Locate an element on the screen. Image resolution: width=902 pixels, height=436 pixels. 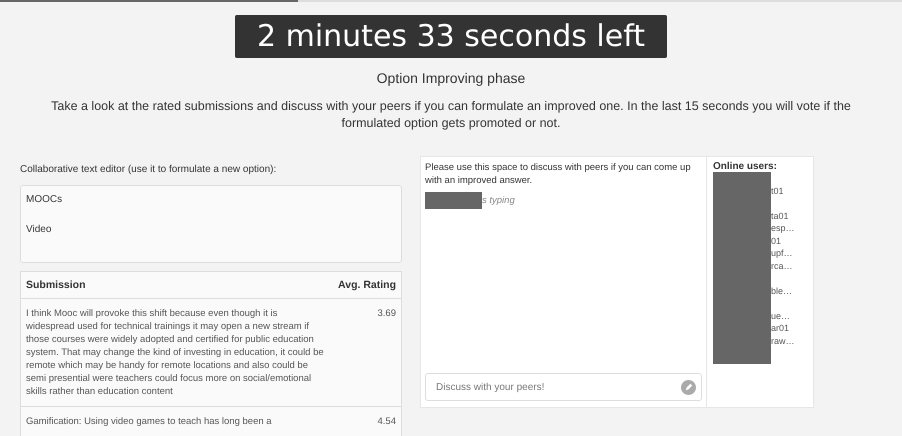
online-users-title: Online users: is located at coordinates (745, 166).